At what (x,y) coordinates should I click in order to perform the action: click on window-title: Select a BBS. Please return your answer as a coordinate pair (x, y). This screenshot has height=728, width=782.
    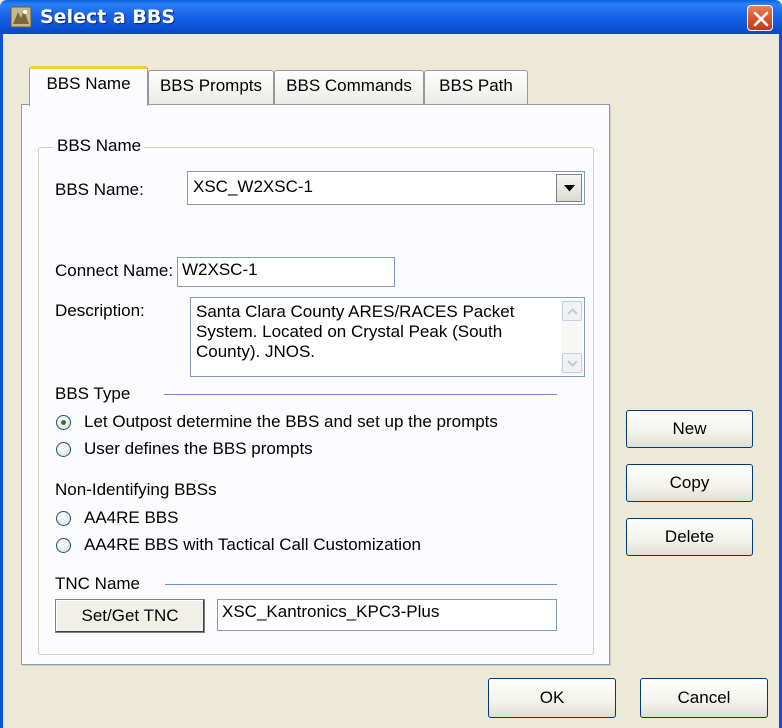
    Looking at the image, I should click on (108, 17).